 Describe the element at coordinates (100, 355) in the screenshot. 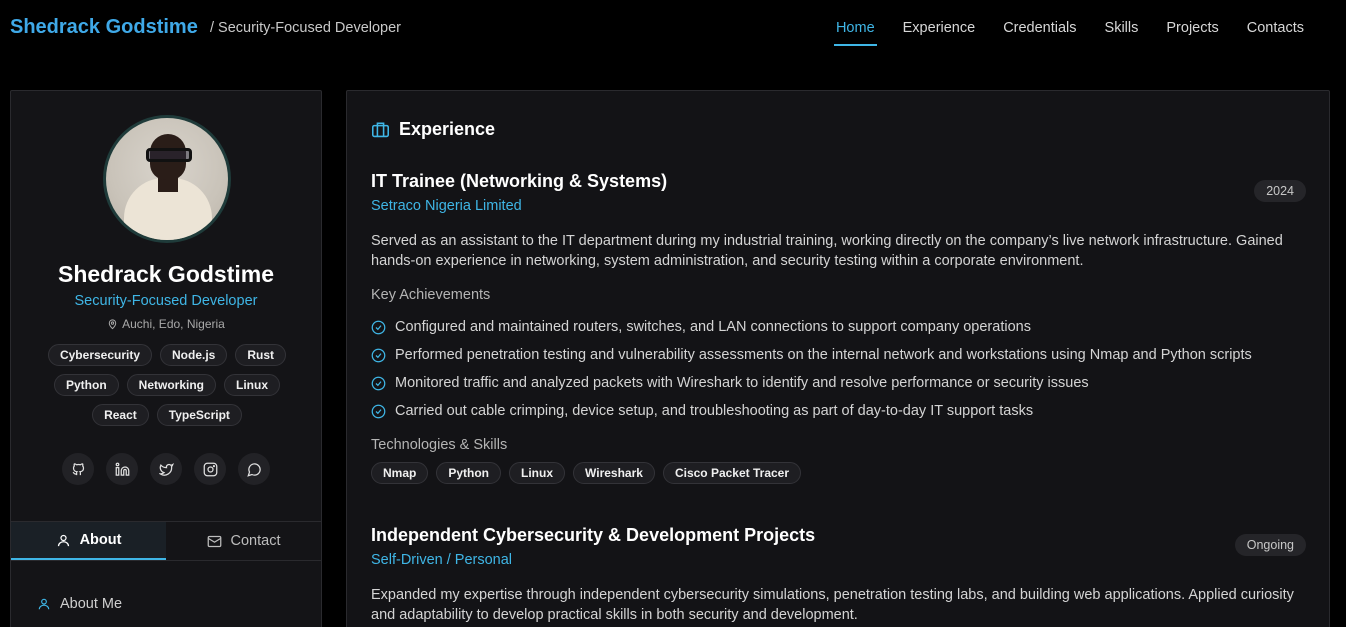

I see `skill-tag: Cybersecurity` at that location.